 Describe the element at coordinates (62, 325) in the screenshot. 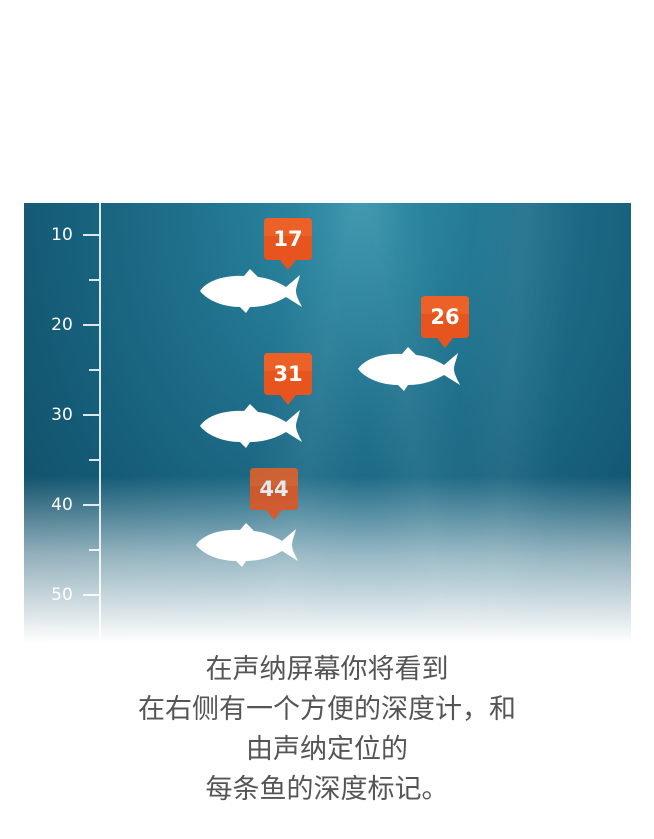

I see `depth-label: 20` at that location.